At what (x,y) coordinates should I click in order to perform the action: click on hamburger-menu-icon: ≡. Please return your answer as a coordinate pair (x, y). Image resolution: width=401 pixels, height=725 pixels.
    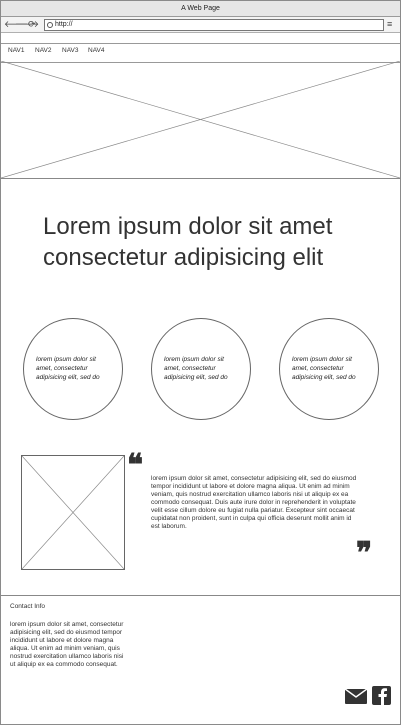
    Looking at the image, I should click on (389, 24).